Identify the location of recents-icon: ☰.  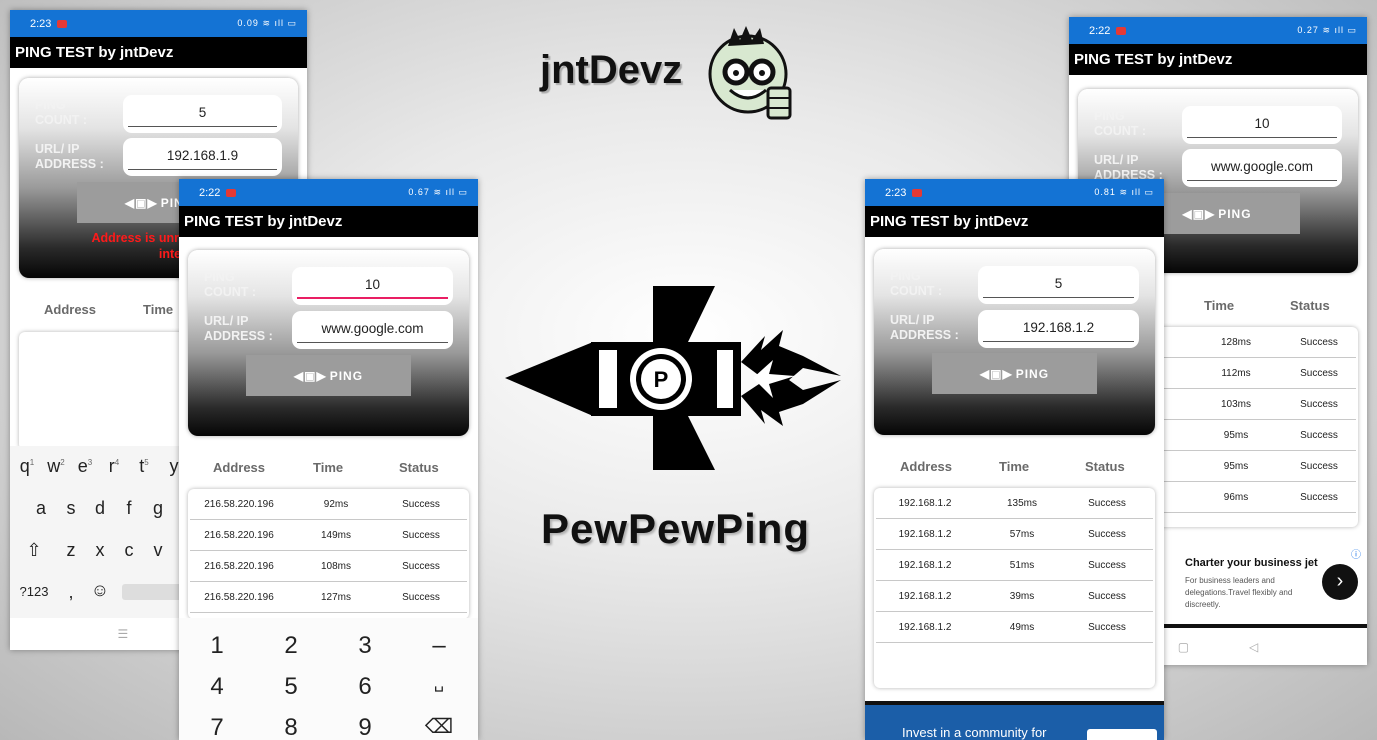
(122, 634).